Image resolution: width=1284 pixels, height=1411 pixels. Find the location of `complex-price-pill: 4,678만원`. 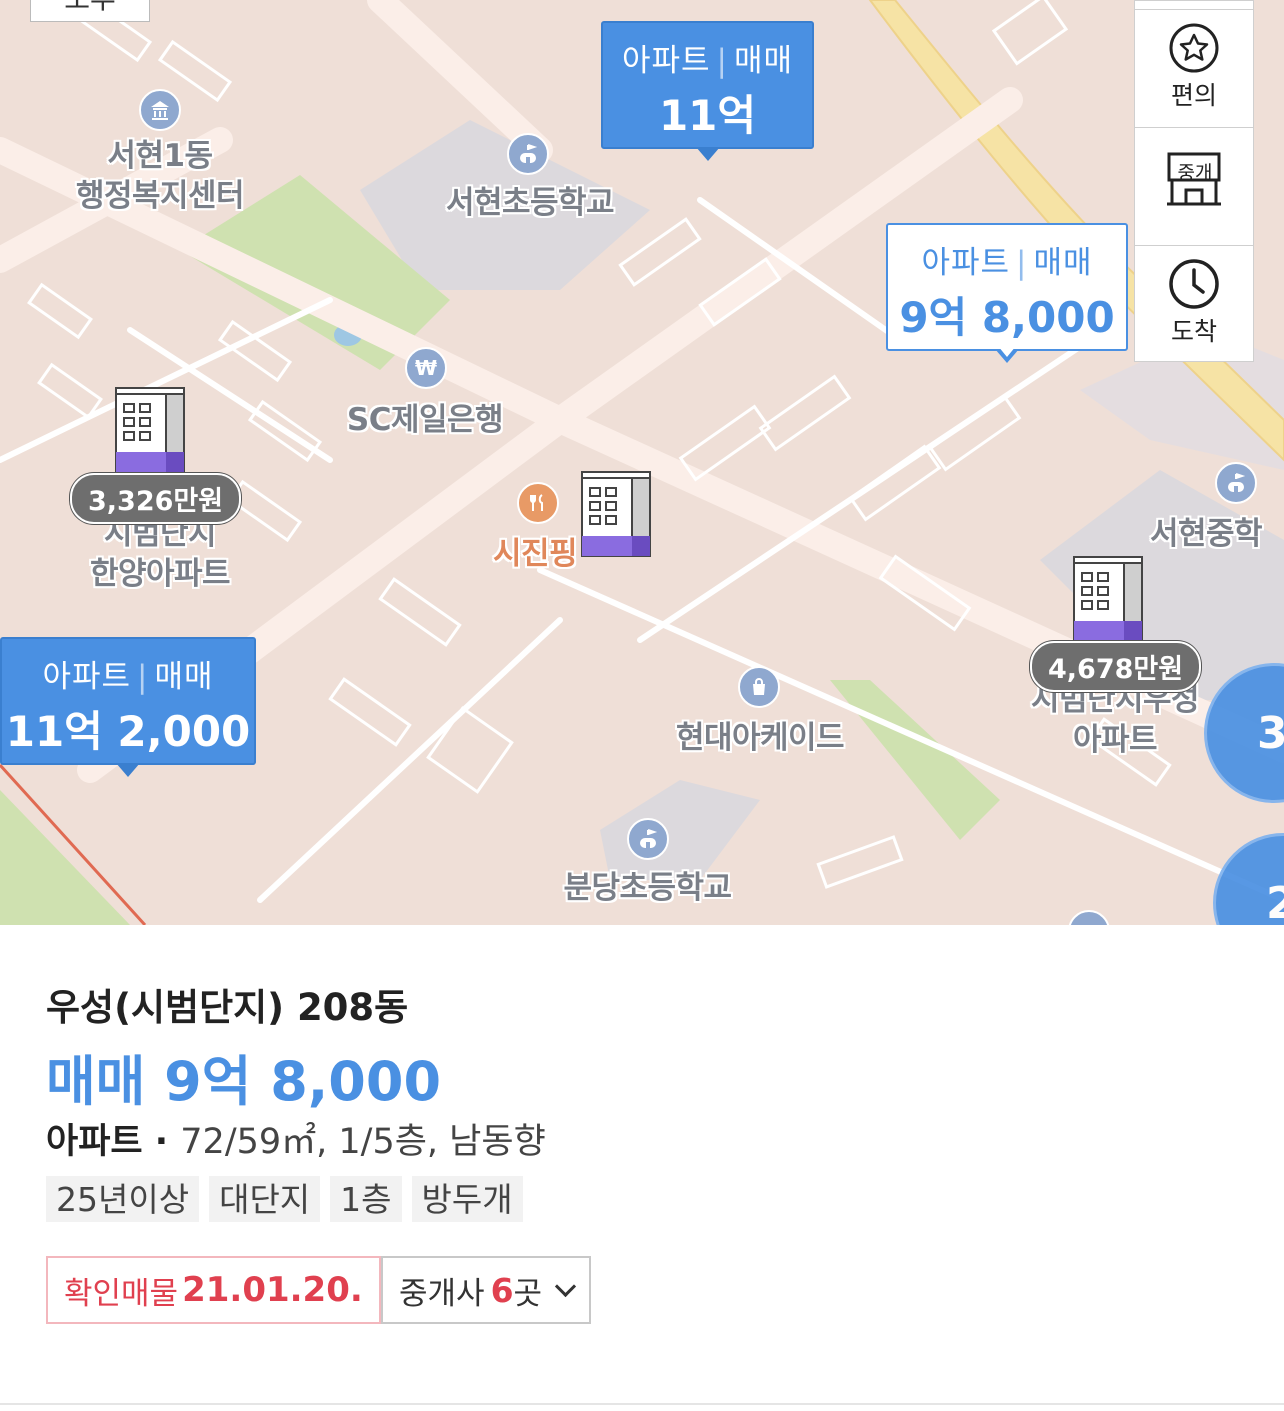

complex-price-pill: 4,678만원 is located at coordinates (1116, 666).